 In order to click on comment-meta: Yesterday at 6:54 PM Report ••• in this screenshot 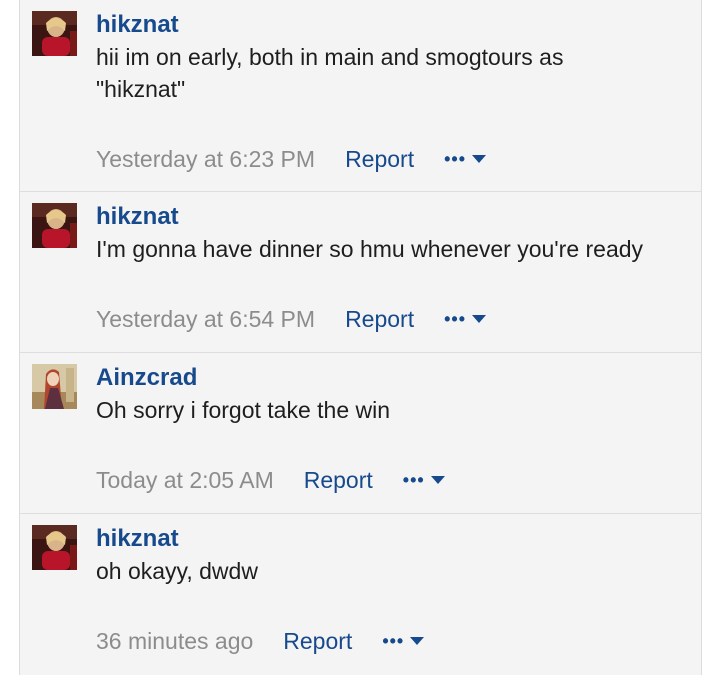, I will do `click(291, 319)`.